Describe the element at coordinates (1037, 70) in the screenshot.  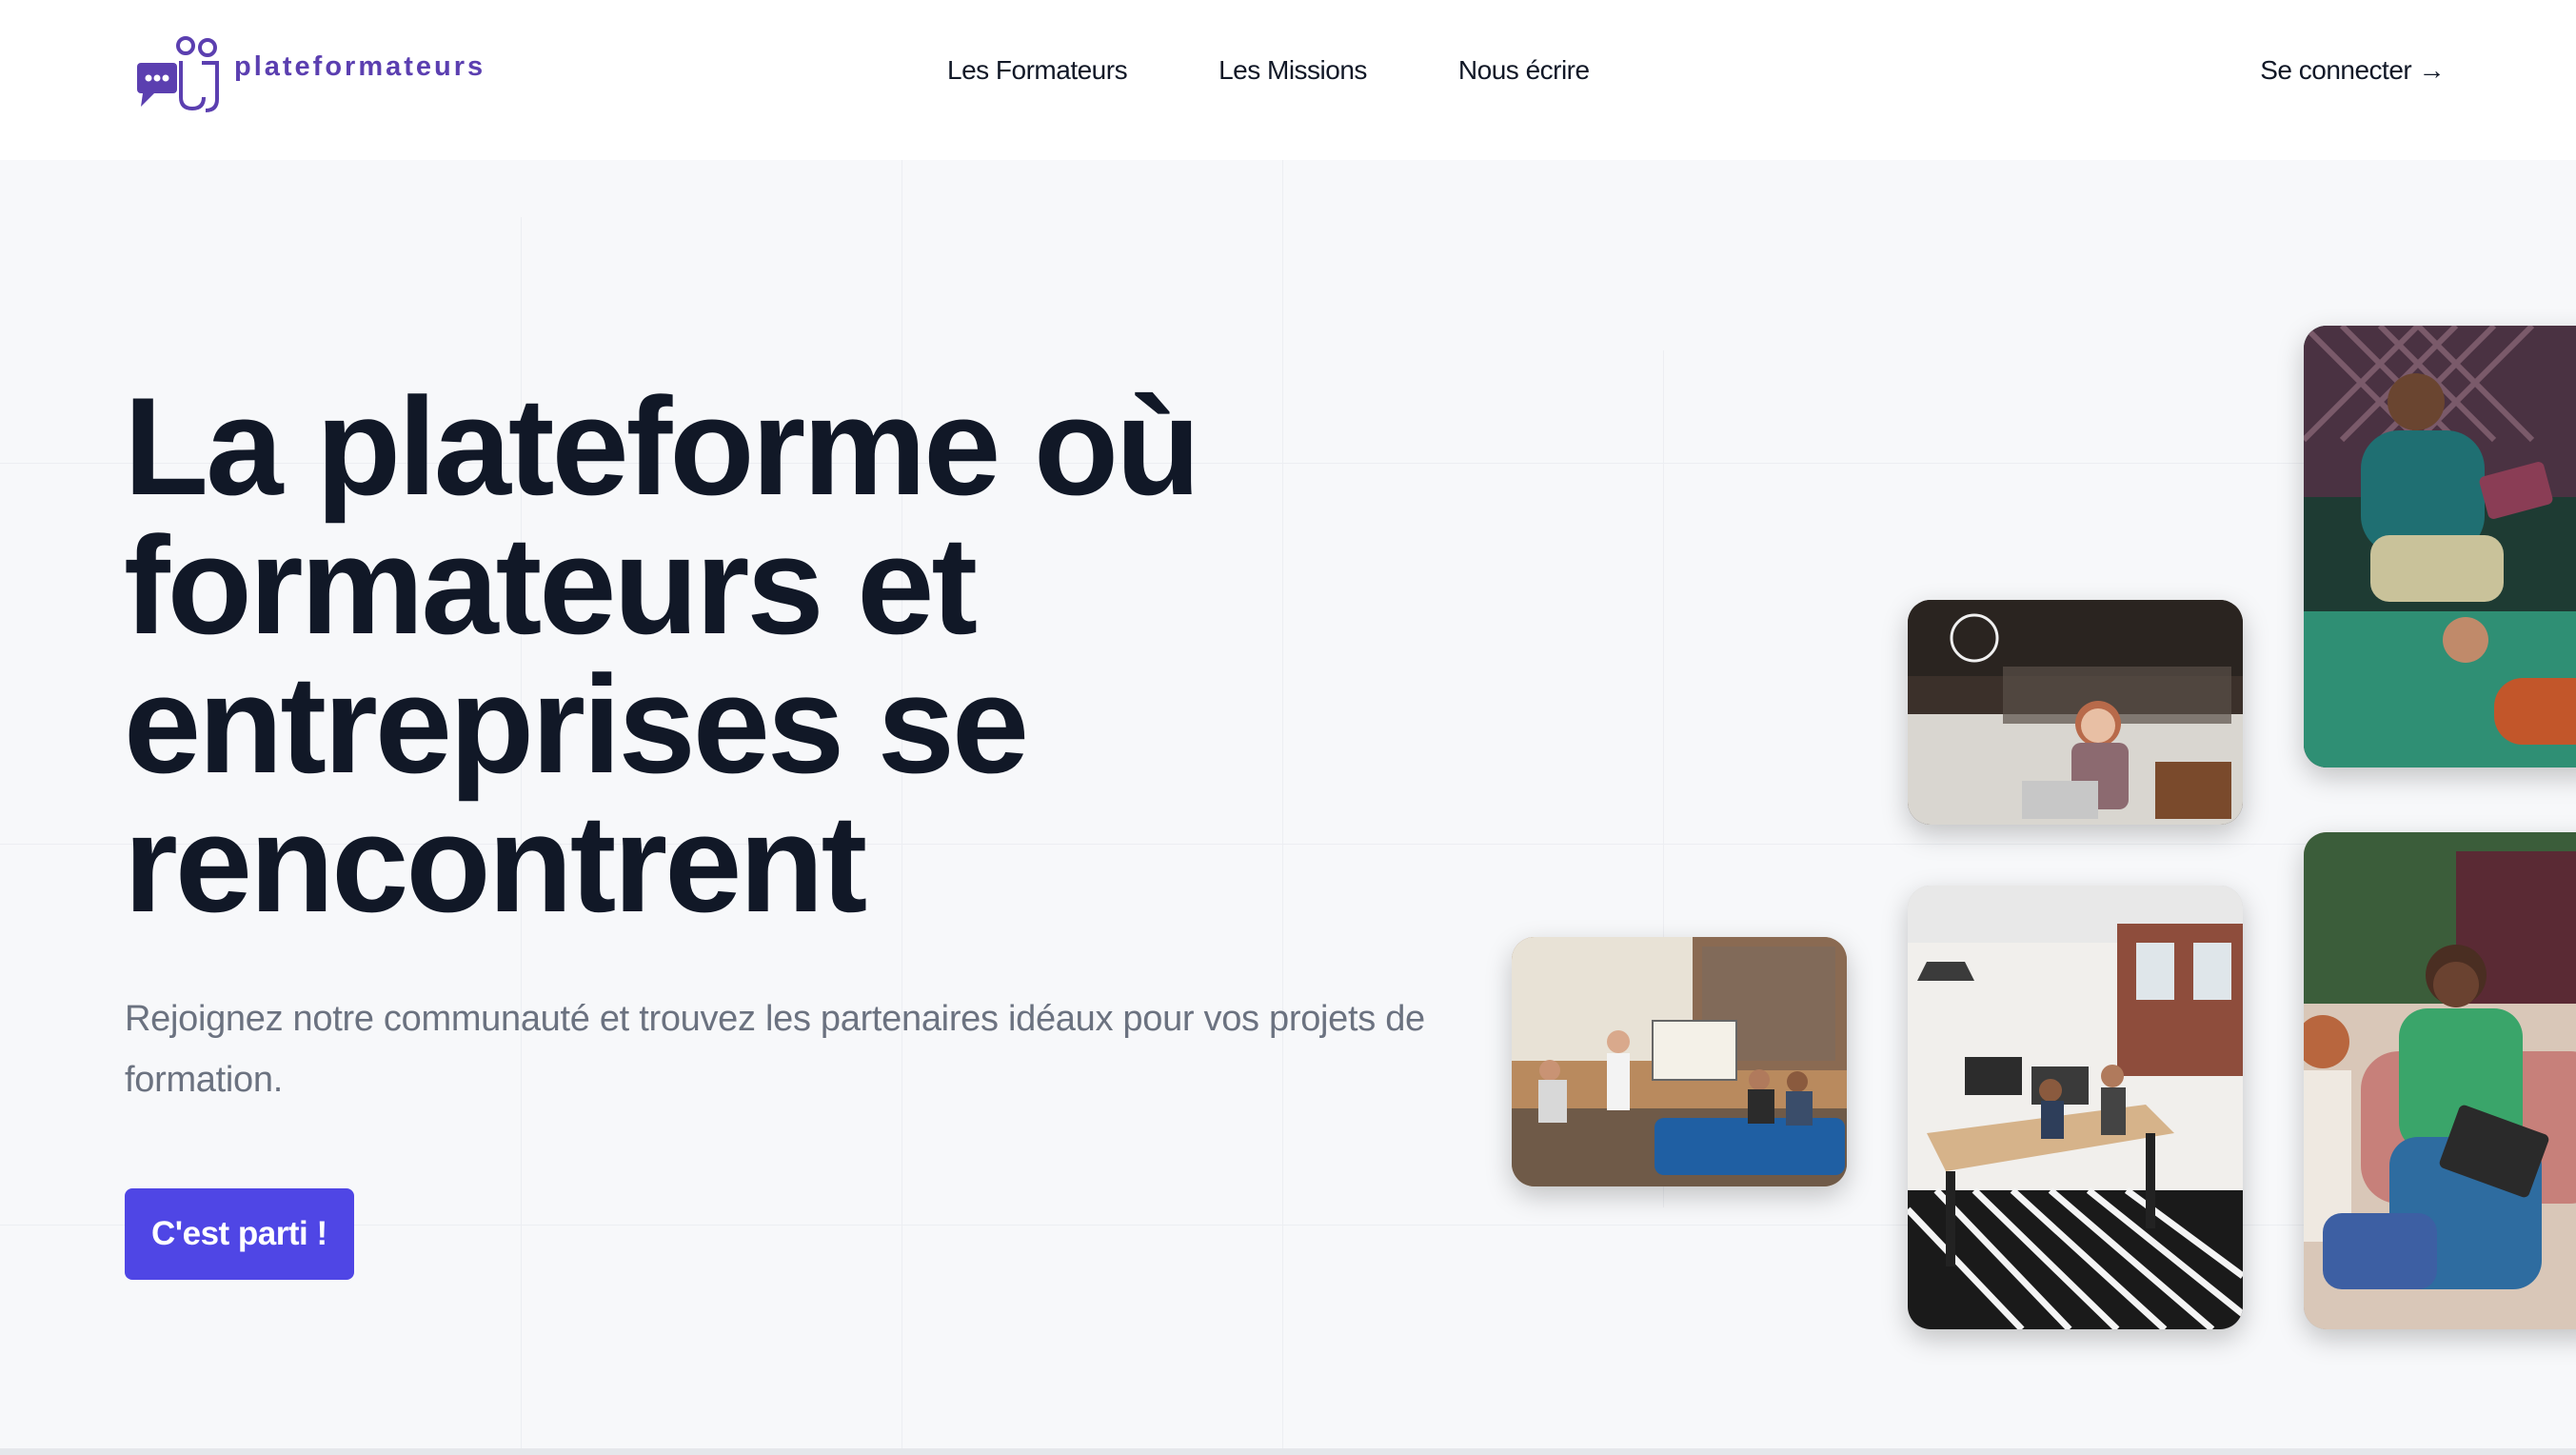
I see `nav-link-formateurs: Les Formateurs` at that location.